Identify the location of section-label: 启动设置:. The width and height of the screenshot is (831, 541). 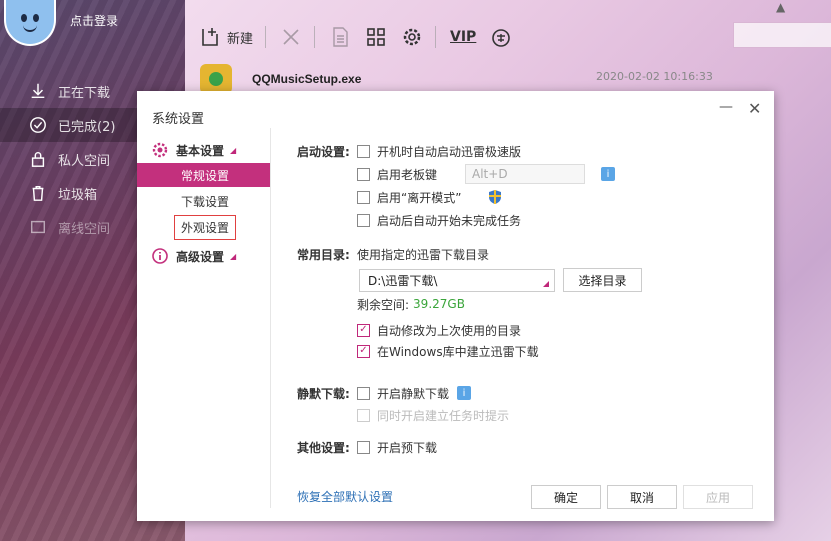
(323, 151).